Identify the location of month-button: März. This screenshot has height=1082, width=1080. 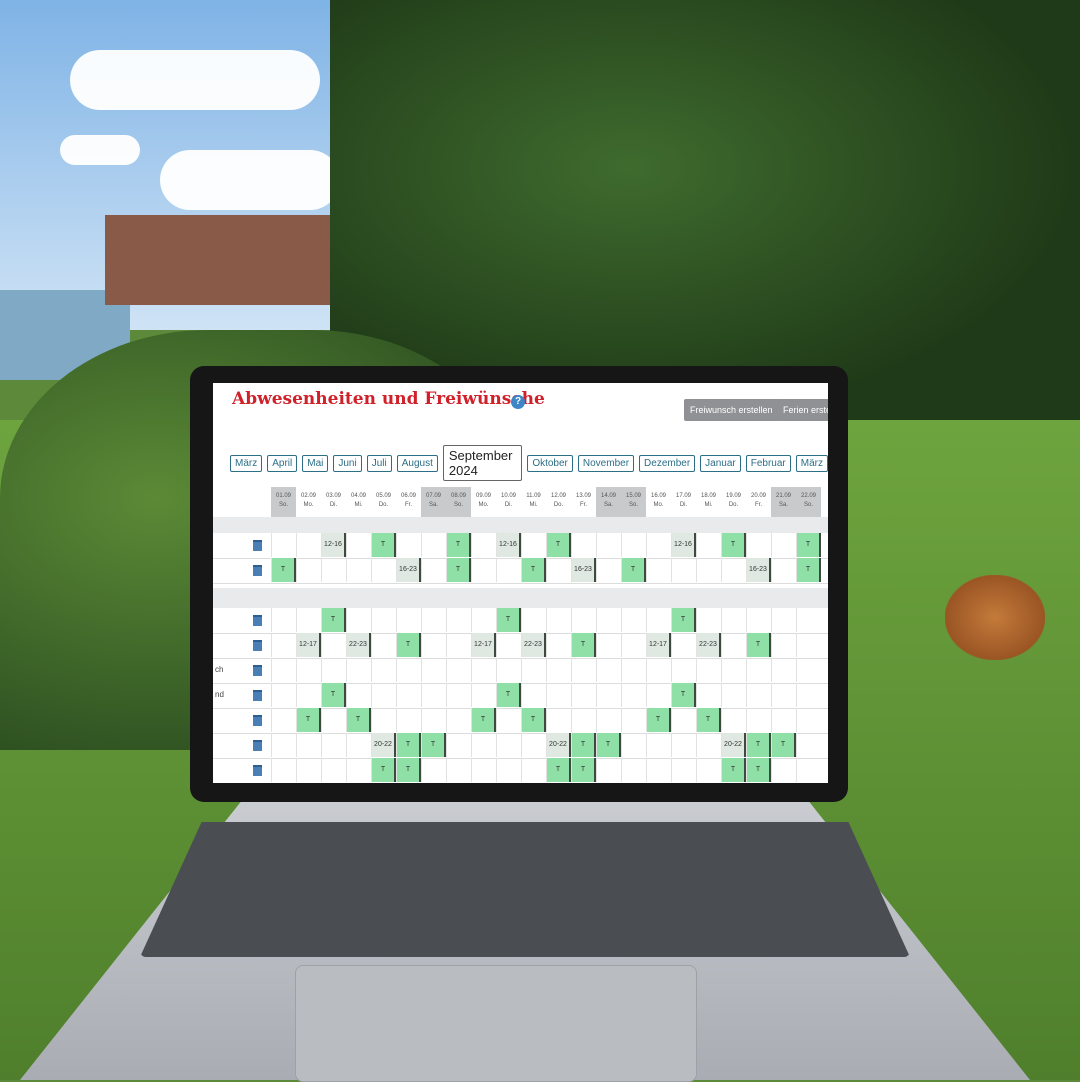
(246, 463).